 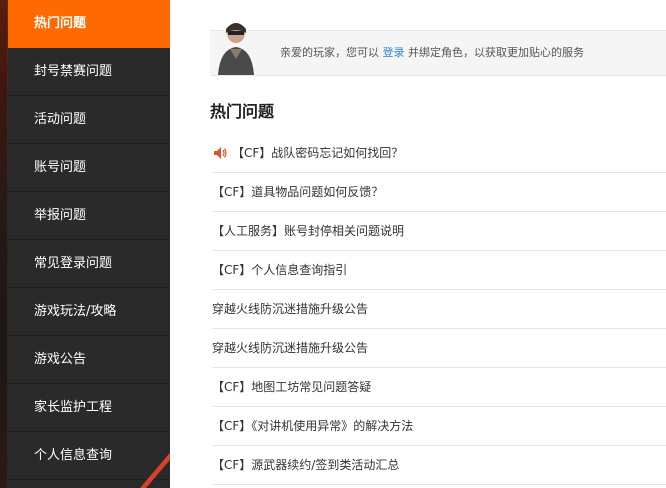 What do you see at coordinates (308, 231) in the screenshot?
I see `list-item-text: 【人工服务】账号封停相关问题说明` at bounding box center [308, 231].